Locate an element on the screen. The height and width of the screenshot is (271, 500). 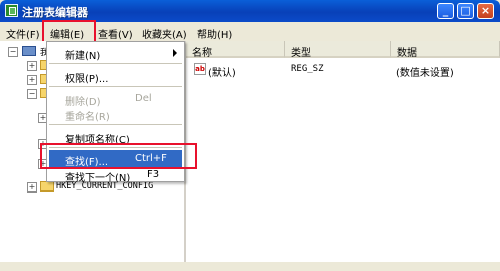
menu-item-rename: 重命名(R) is located at coordinates (87, 117).